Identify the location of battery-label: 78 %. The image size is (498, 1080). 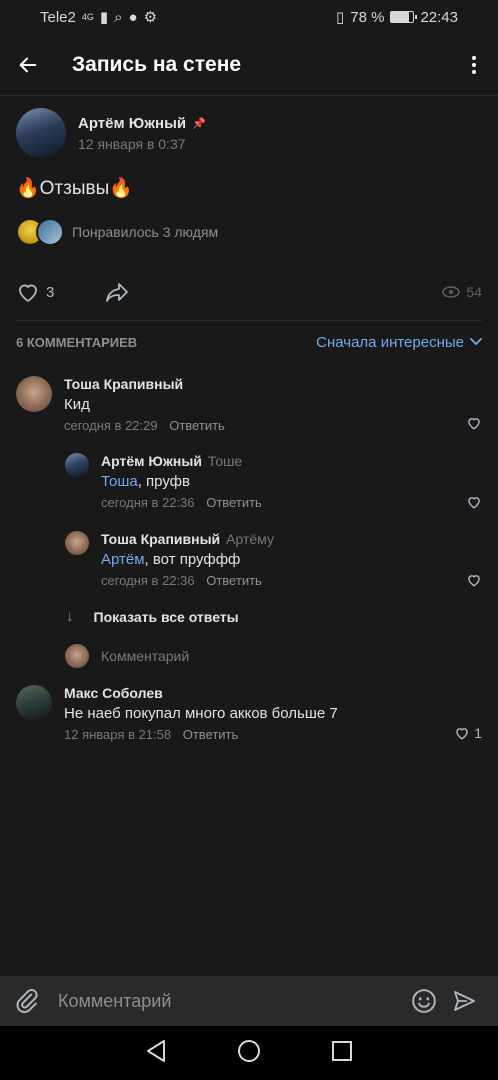
(367, 17).